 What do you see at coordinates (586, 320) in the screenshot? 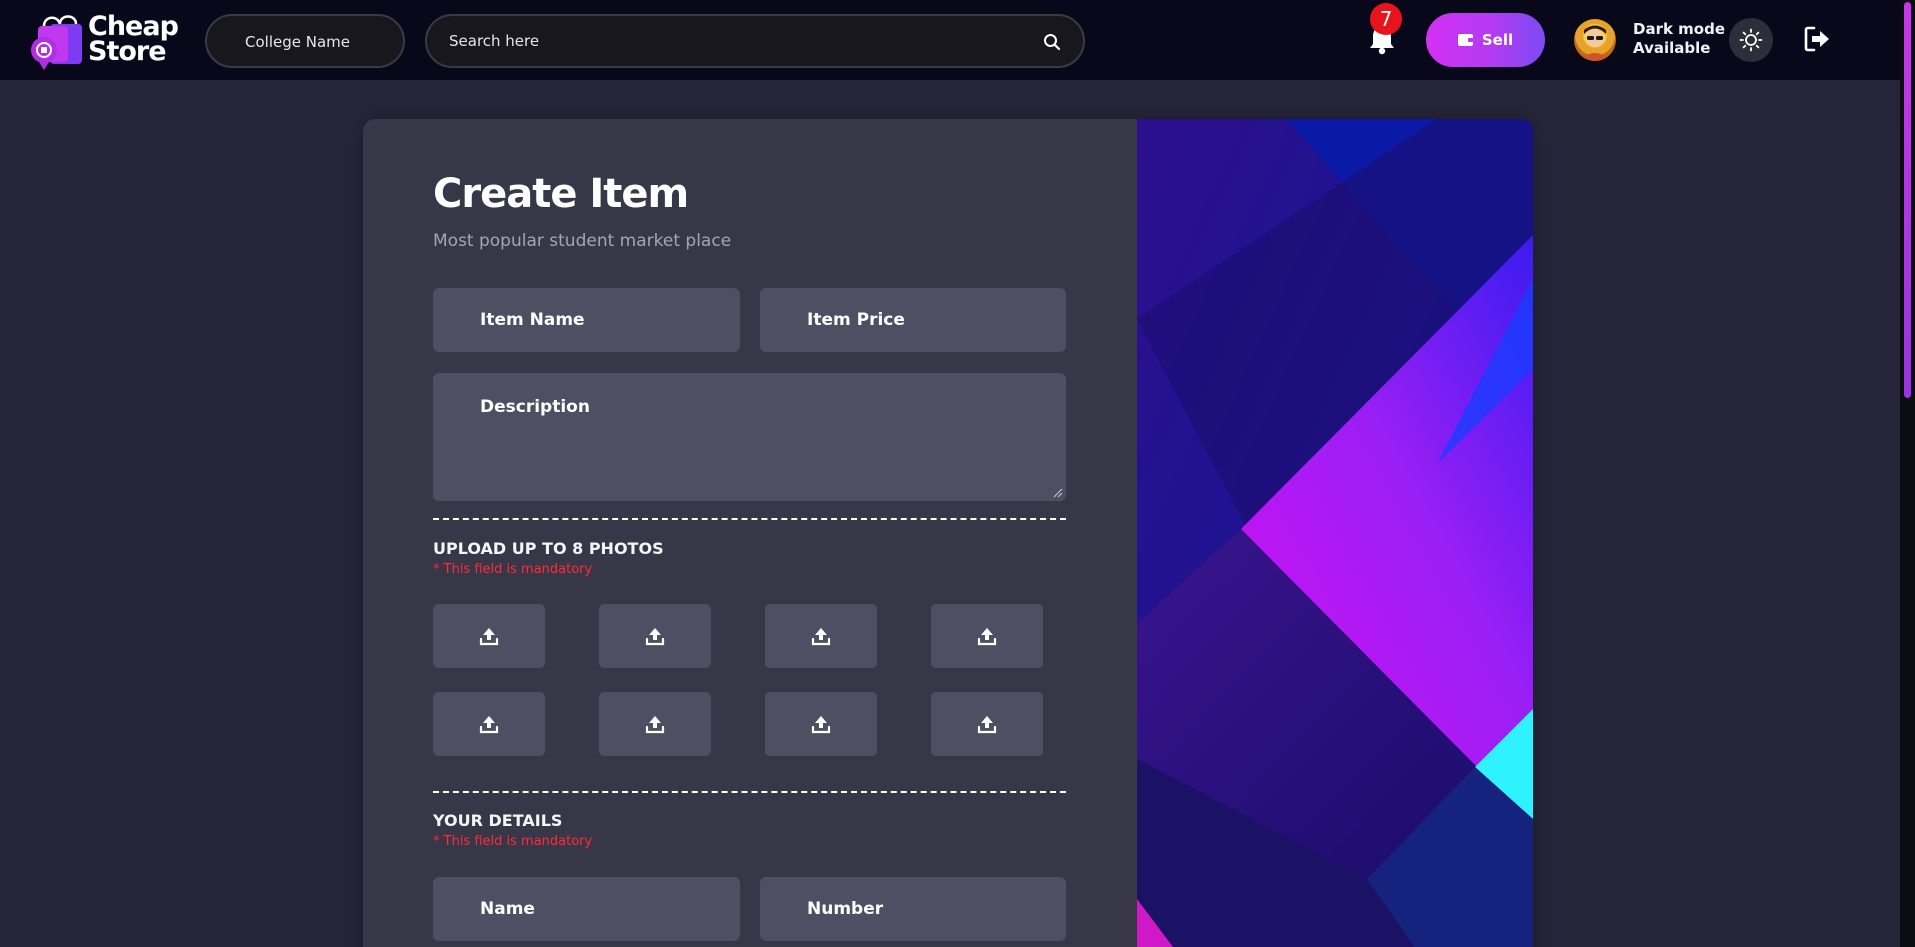
I see `item-name-input: Item Name` at bounding box center [586, 320].